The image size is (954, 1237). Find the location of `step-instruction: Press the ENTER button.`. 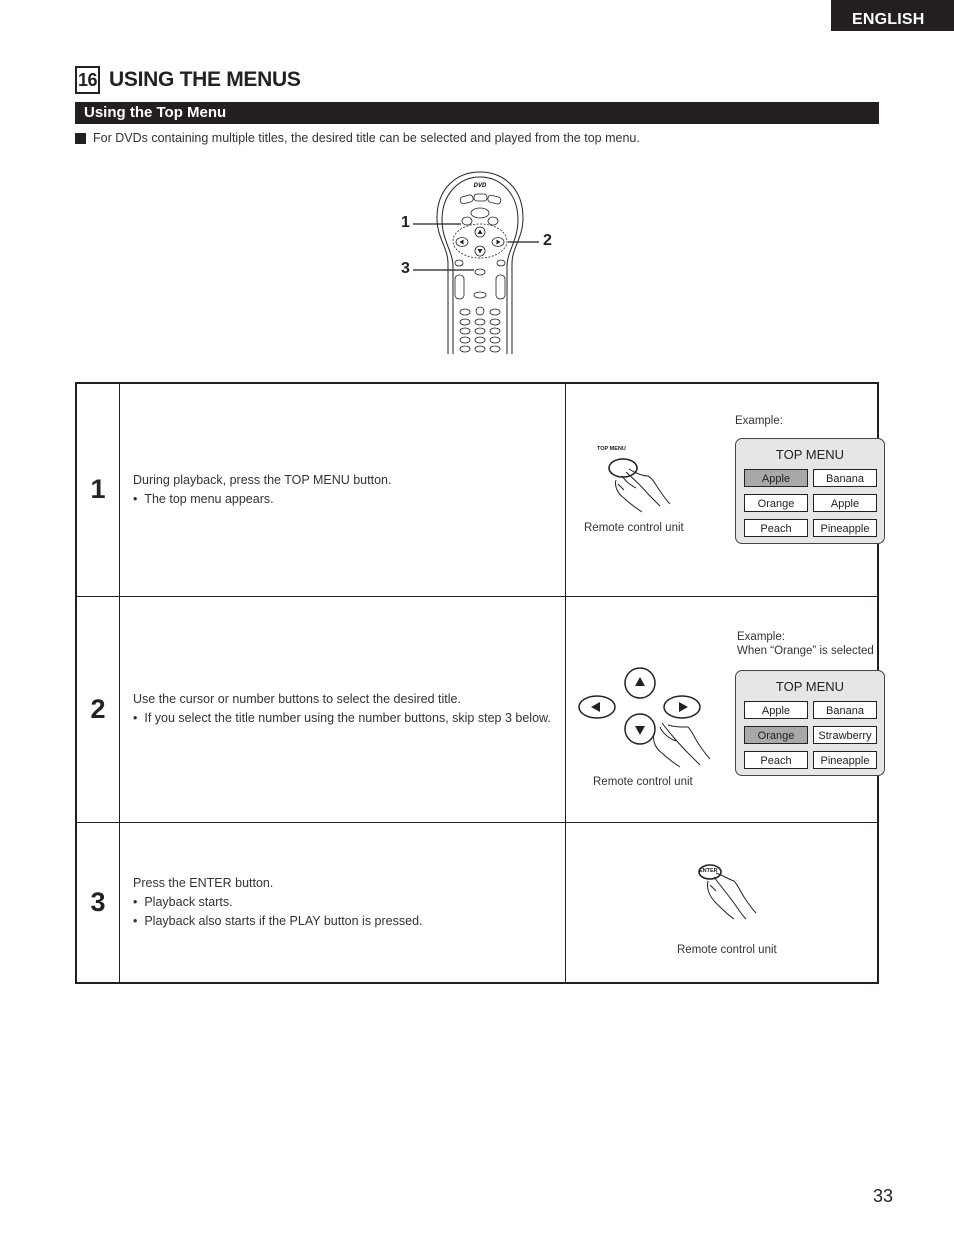

step-instruction: Press the ENTER button. is located at coordinates (203, 882).